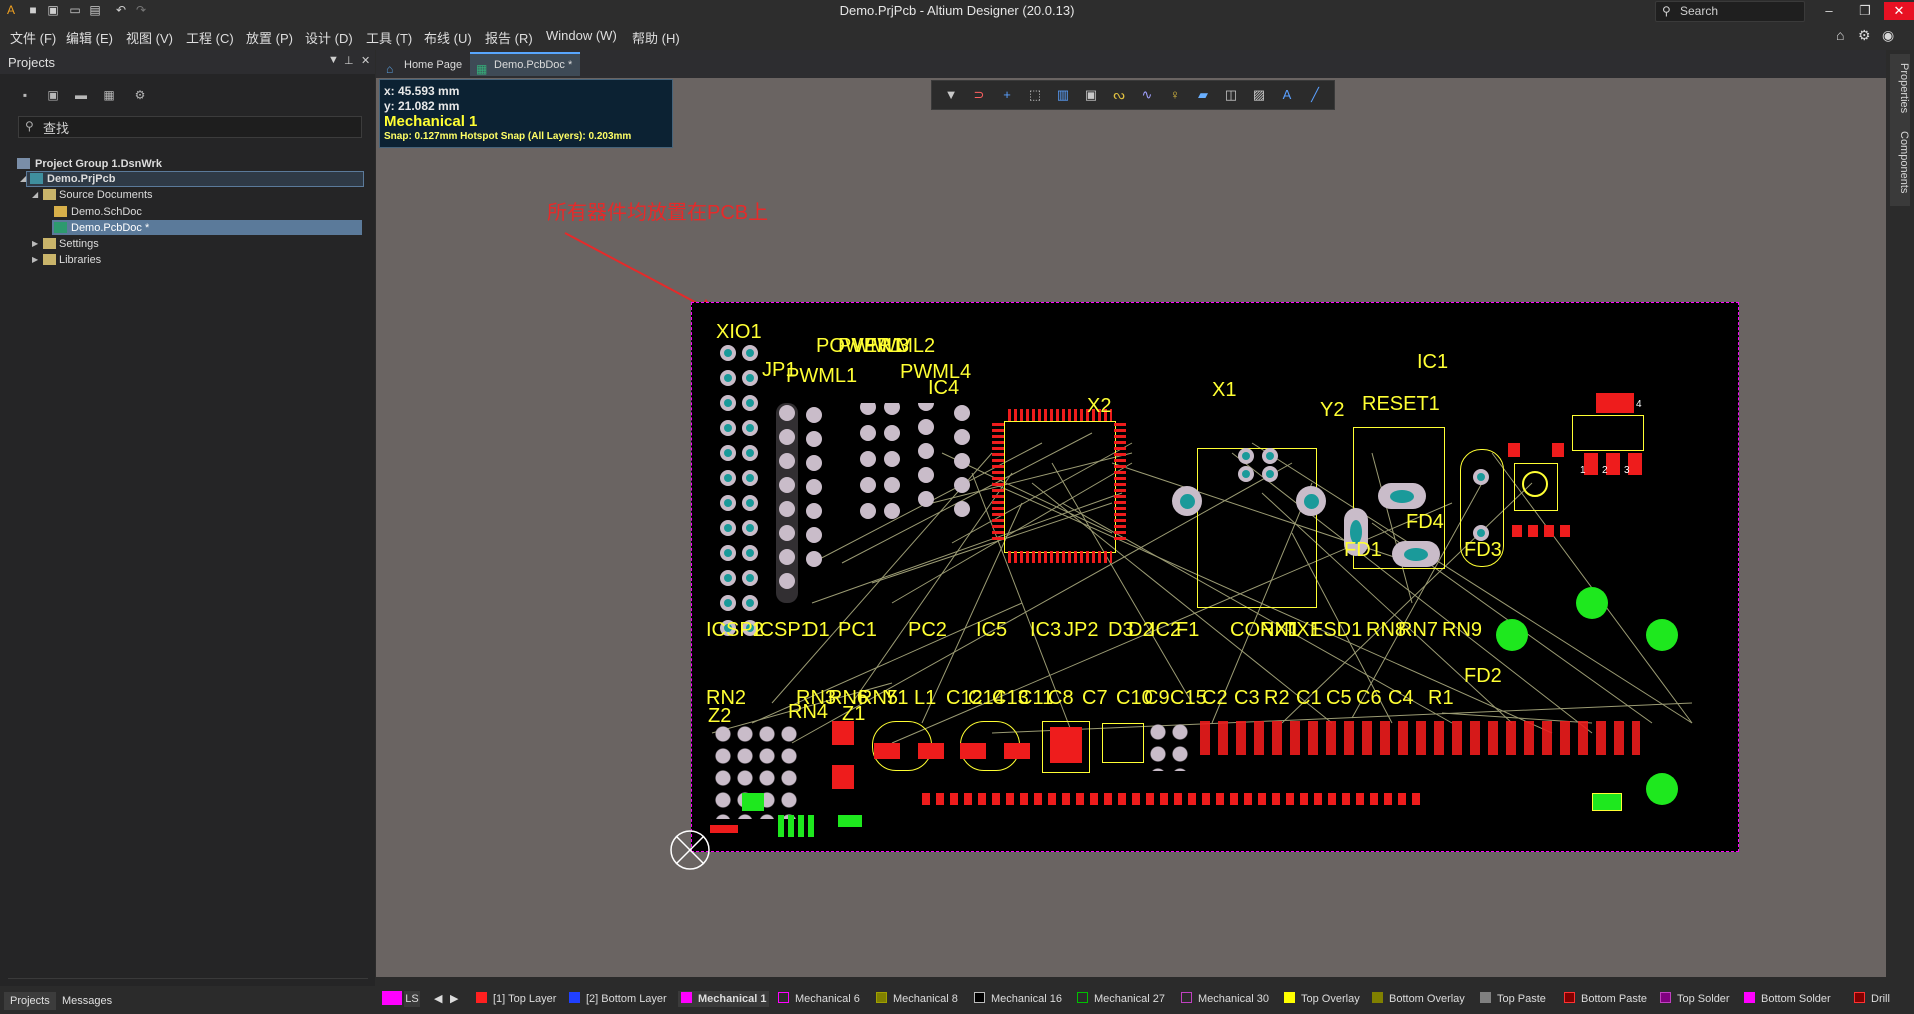  I want to click on global-search: ⚲ Search, so click(1730, 11).